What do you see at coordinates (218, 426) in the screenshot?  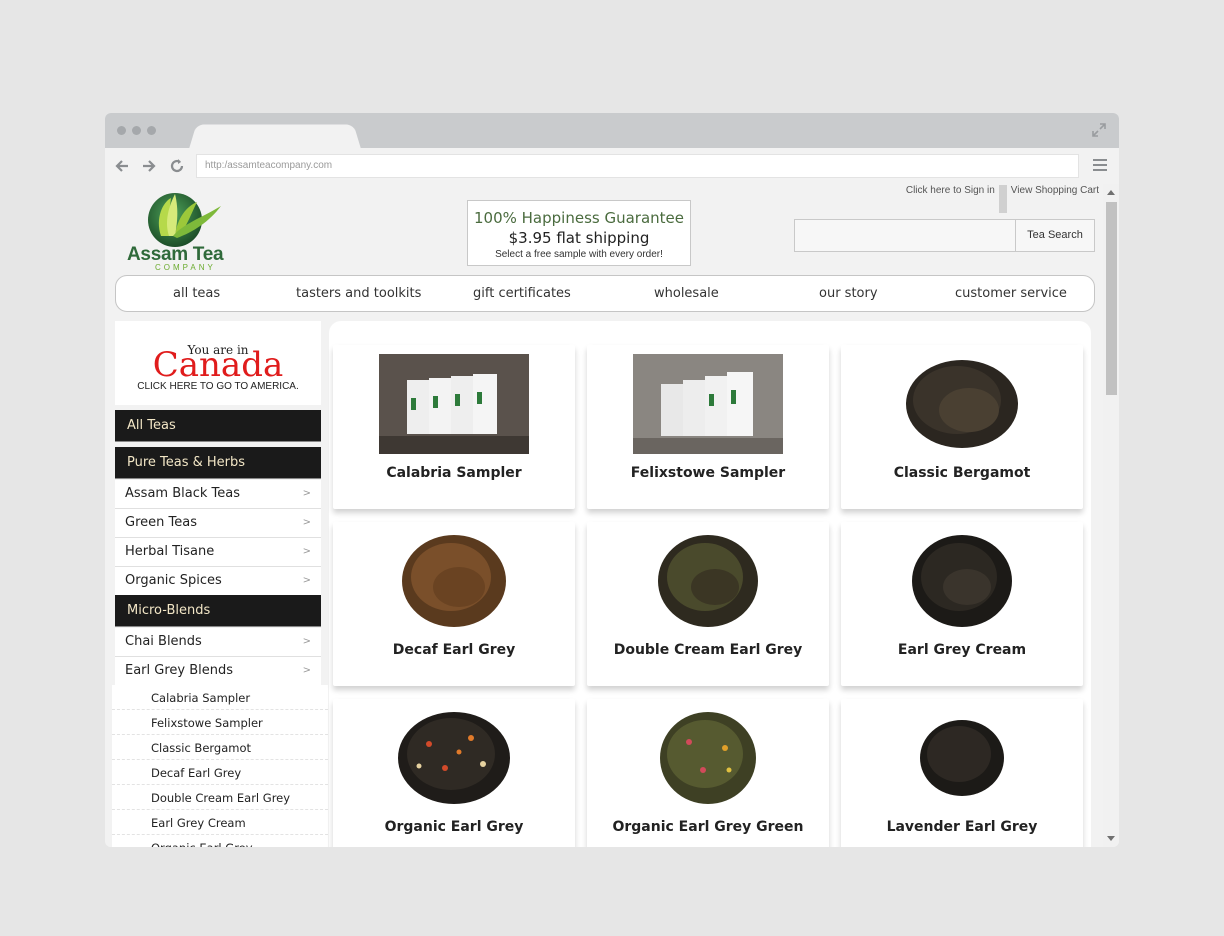 I see `sidebar-header-all-teas: All Teas` at bounding box center [218, 426].